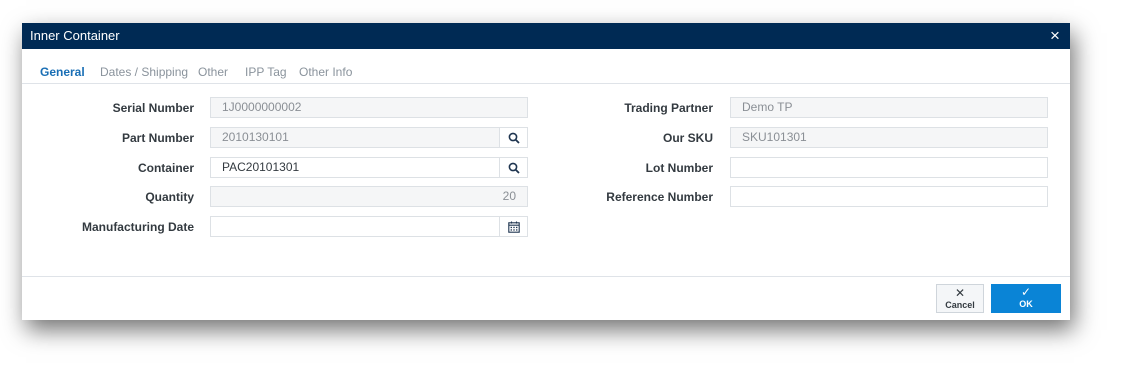 Image resolution: width=1126 pixels, height=376 pixels. I want to click on close-icon: ✕, so click(960, 293).